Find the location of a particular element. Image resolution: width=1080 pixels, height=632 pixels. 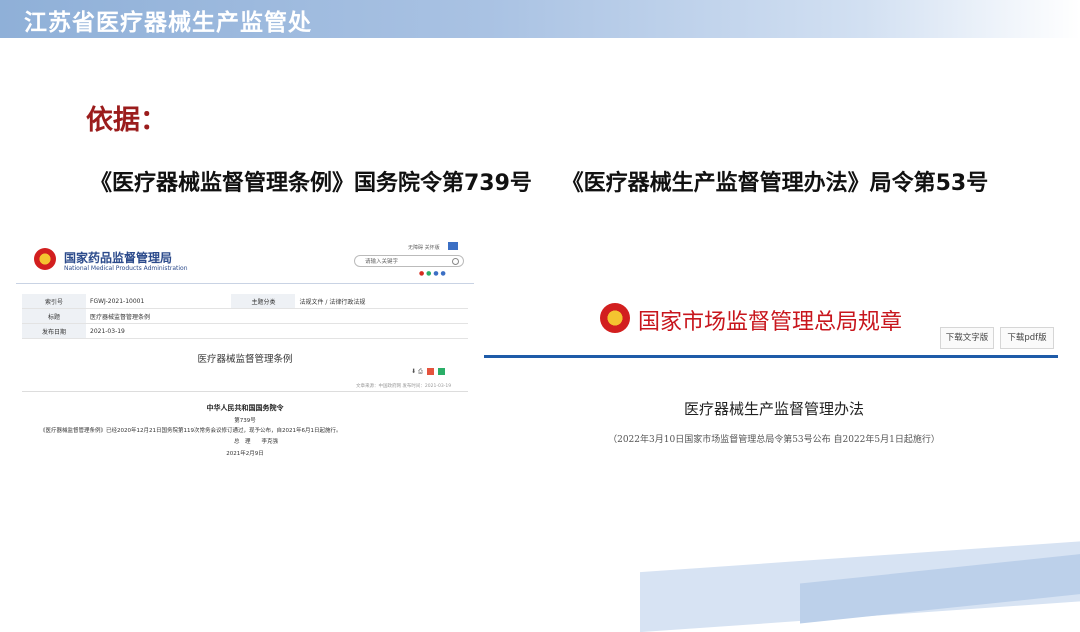

download-pdf-button: 下载pdf版 is located at coordinates (1027, 338).